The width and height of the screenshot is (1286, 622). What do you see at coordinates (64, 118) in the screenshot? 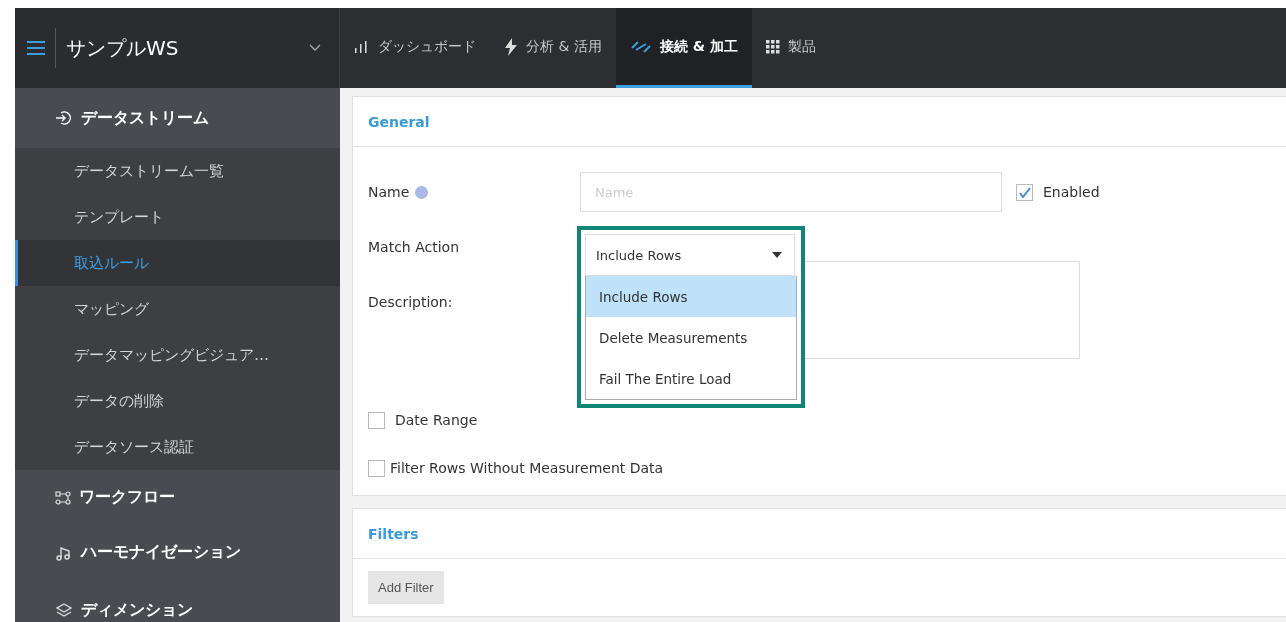
I see `enter-icon` at bounding box center [64, 118].